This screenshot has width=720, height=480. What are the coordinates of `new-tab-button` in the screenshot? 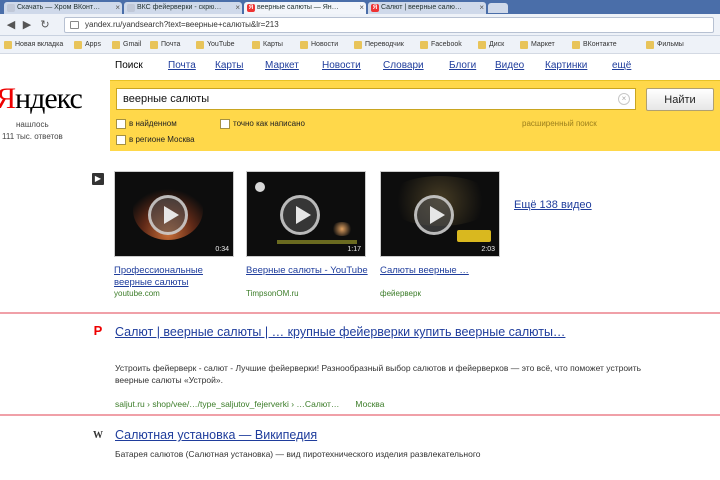 It's located at (498, 8).